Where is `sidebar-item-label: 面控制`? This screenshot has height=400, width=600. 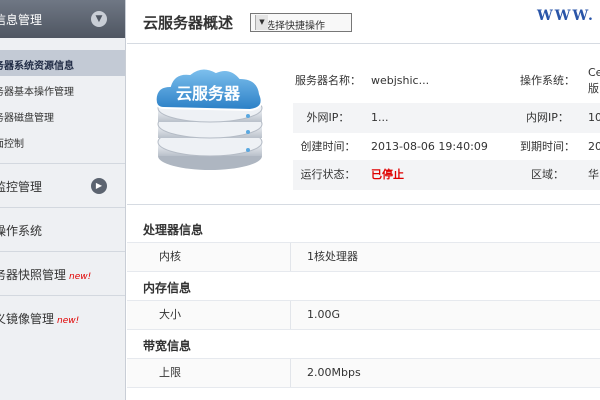
sidebar-item-label: 面控制 is located at coordinates (12, 144).